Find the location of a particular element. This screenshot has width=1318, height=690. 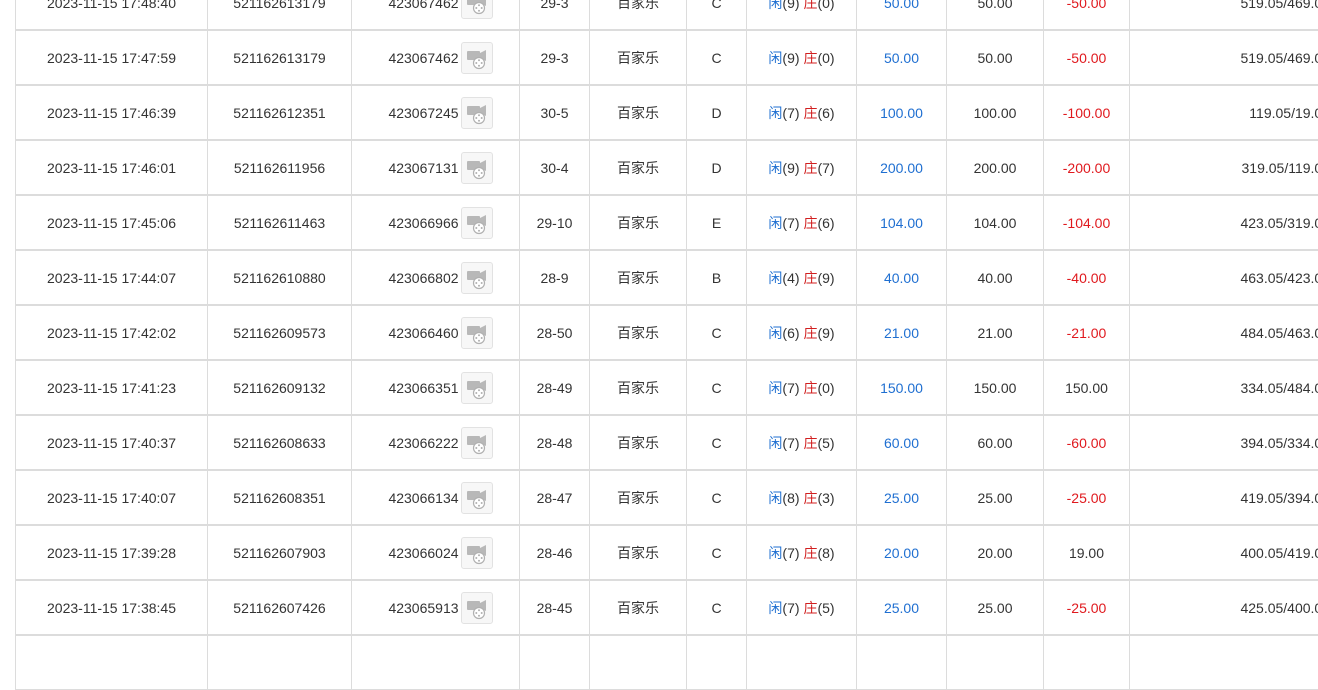

win-loss-cell: 19.00 is located at coordinates (1087, 552).